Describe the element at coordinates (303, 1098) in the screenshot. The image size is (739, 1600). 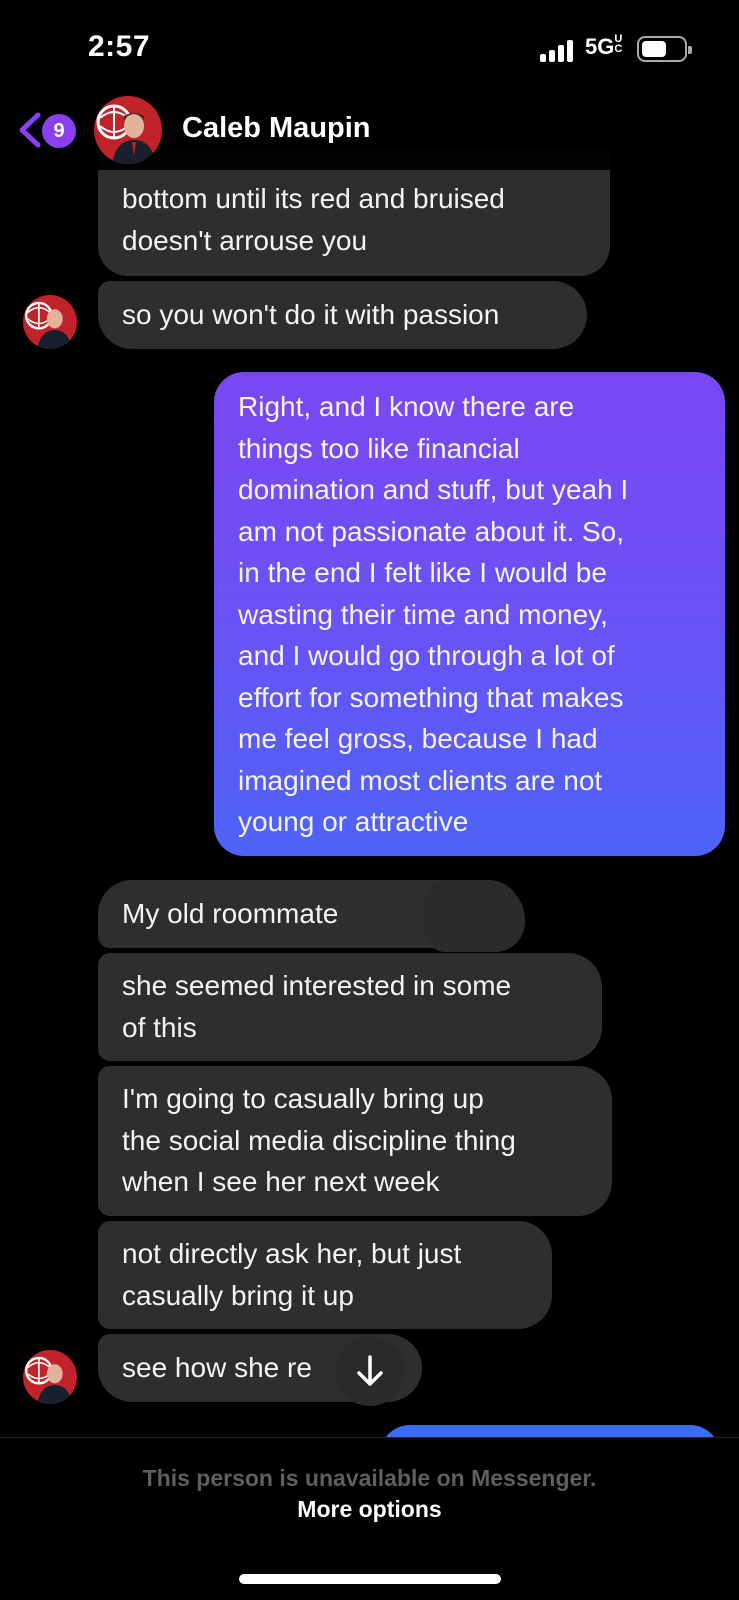
I see `message-line: I'm going to casually bring up` at that location.